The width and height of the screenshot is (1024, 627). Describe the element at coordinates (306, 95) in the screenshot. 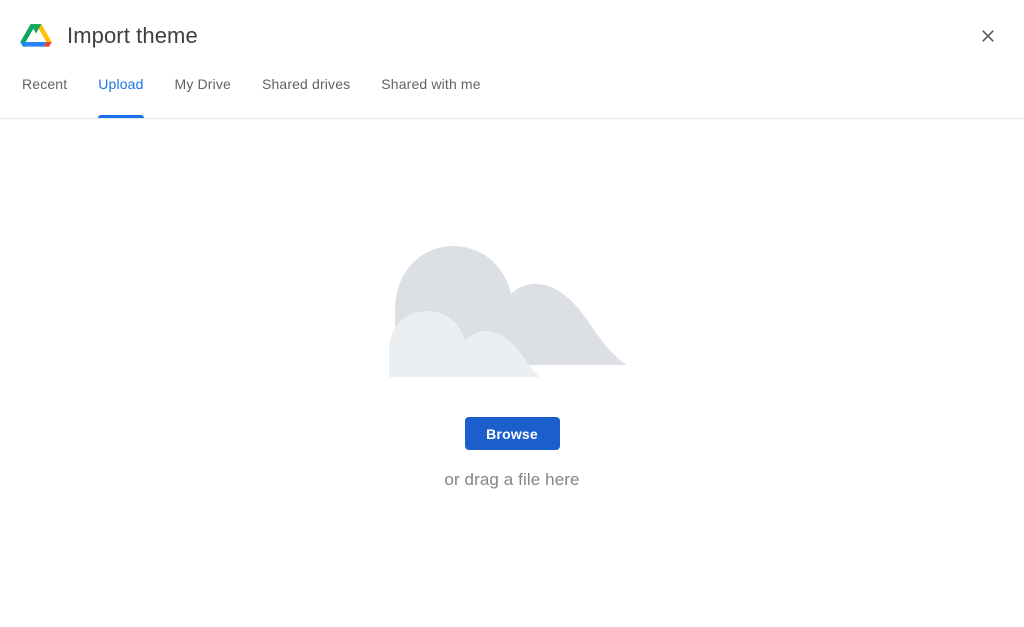

I see `tab-shared-drives: Shared drives` at that location.